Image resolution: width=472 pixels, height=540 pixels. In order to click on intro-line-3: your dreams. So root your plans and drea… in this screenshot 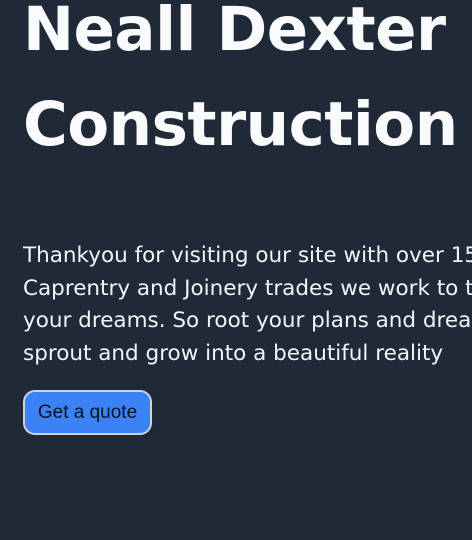, I will do `click(247, 320)`.